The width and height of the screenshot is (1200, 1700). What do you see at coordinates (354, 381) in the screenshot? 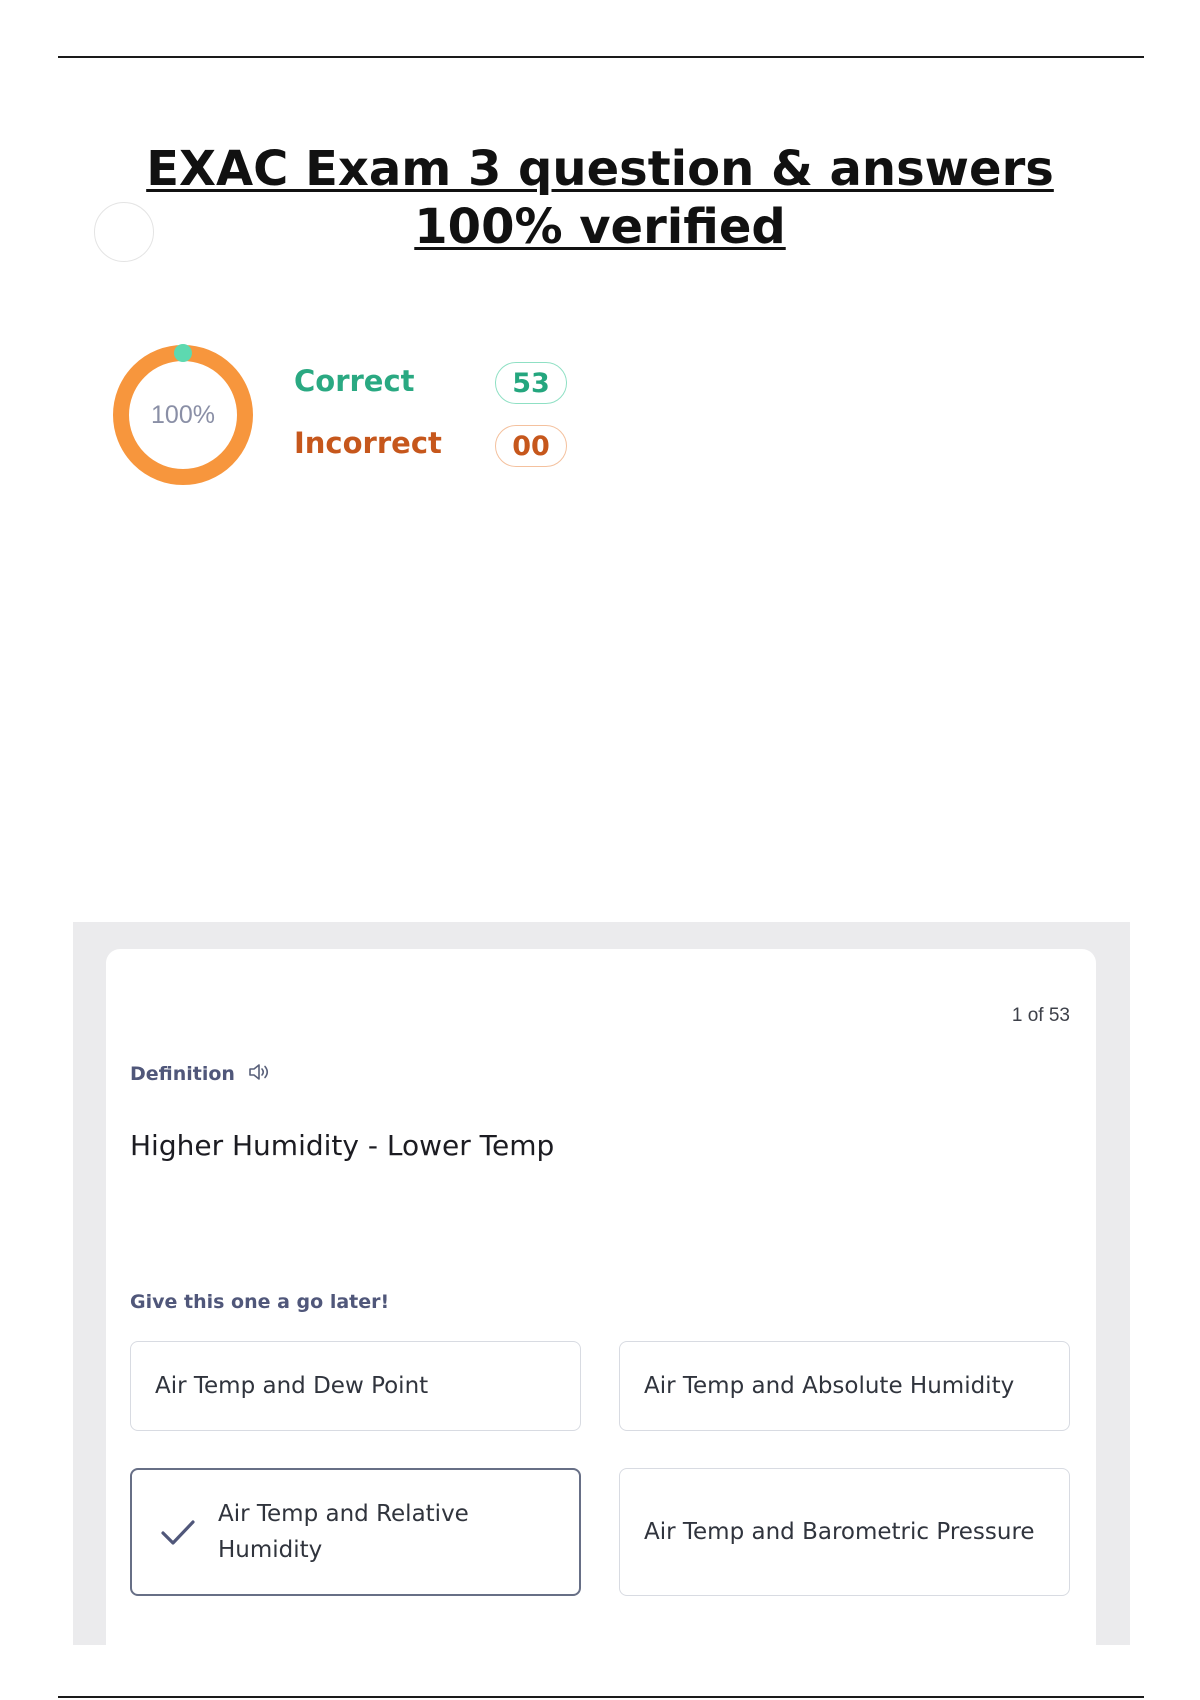
I see `correct-label: Correct` at bounding box center [354, 381].